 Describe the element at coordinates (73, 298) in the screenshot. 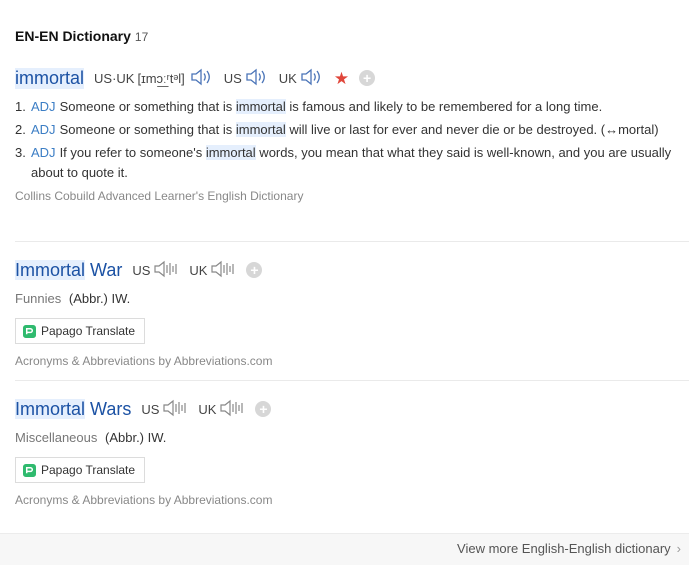

I see `abbreviation-meaning: Funnies (Abbr.) IW.` at that location.